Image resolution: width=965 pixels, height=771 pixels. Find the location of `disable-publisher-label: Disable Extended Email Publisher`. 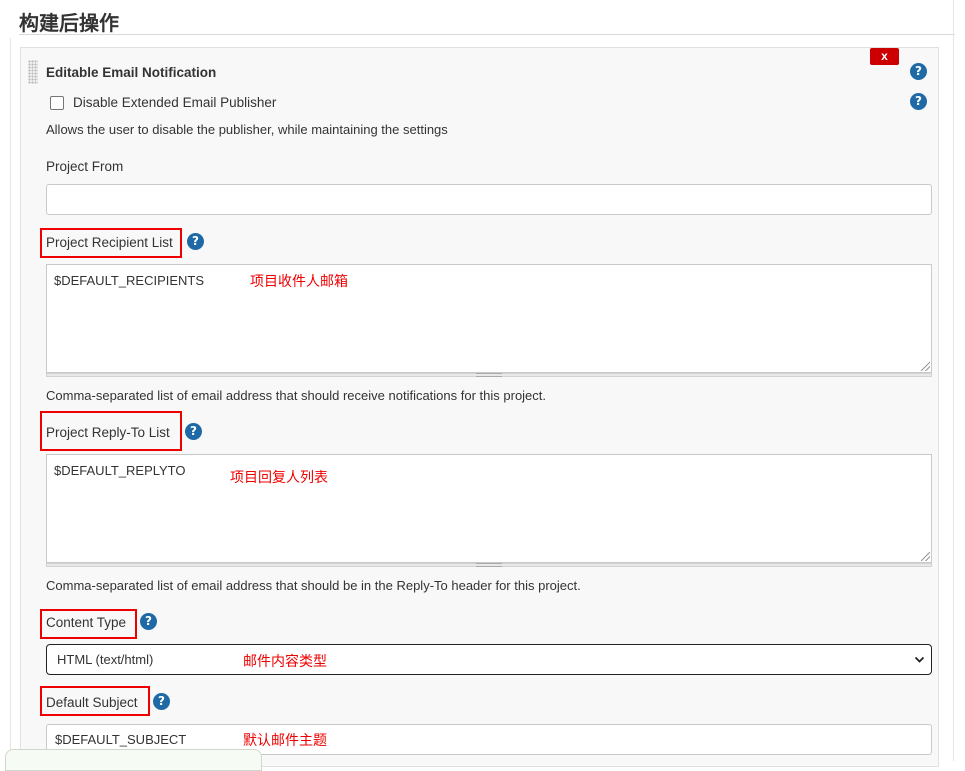

disable-publisher-label: Disable Extended Email Publisher is located at coordinates (175, 102).